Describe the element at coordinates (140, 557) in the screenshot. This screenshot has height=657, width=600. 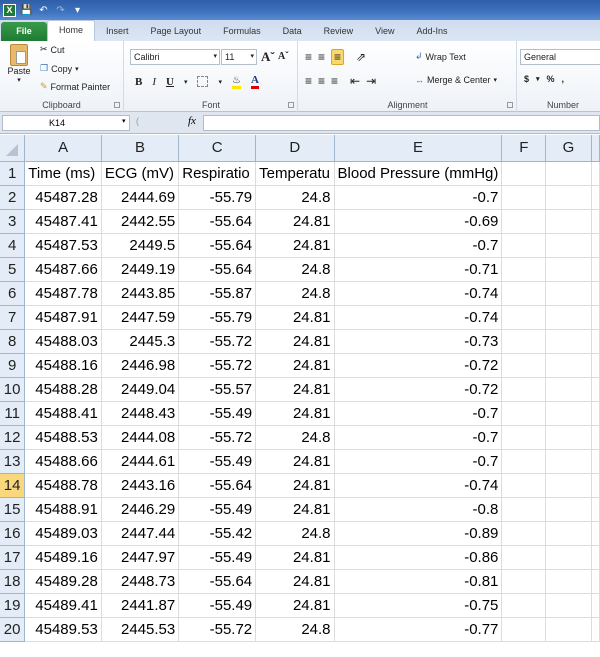
I see `cell: 2447.97` at that location.